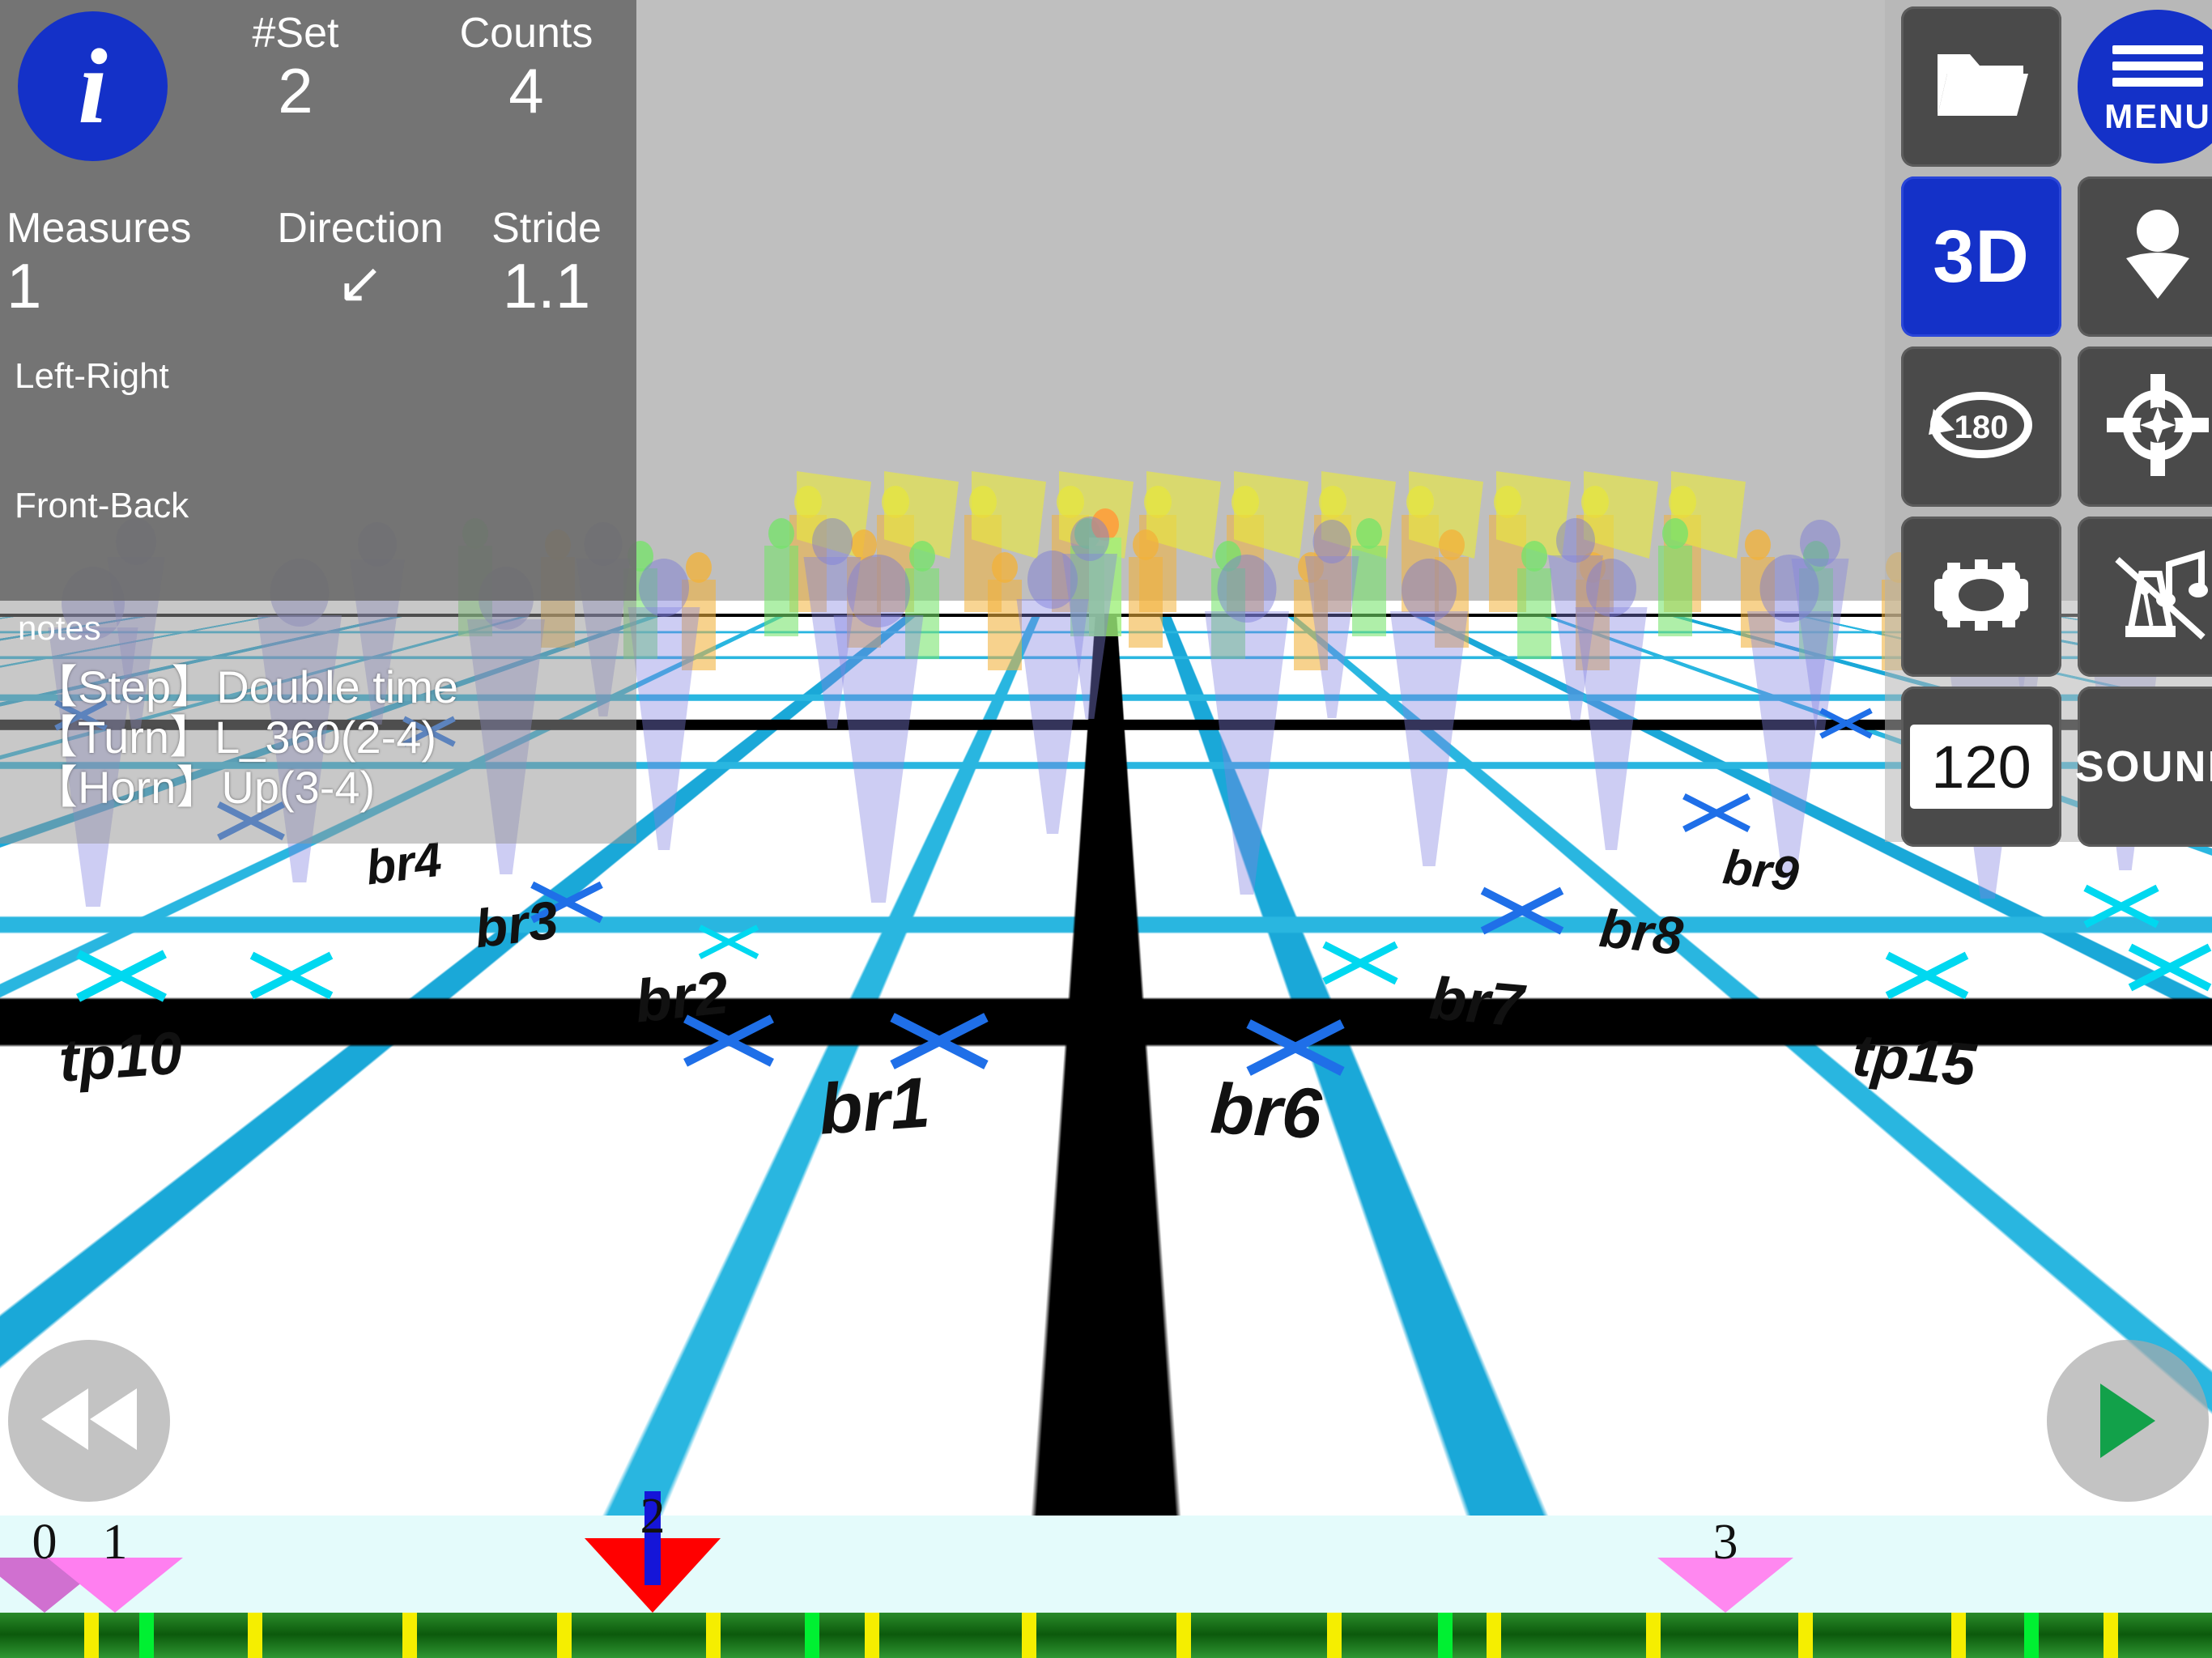 This screenshot has width=2212, height=1658. Describe the element at coordinates (102, 505) in the screenshot. I see `front-back-label: Front-Back` at that location.